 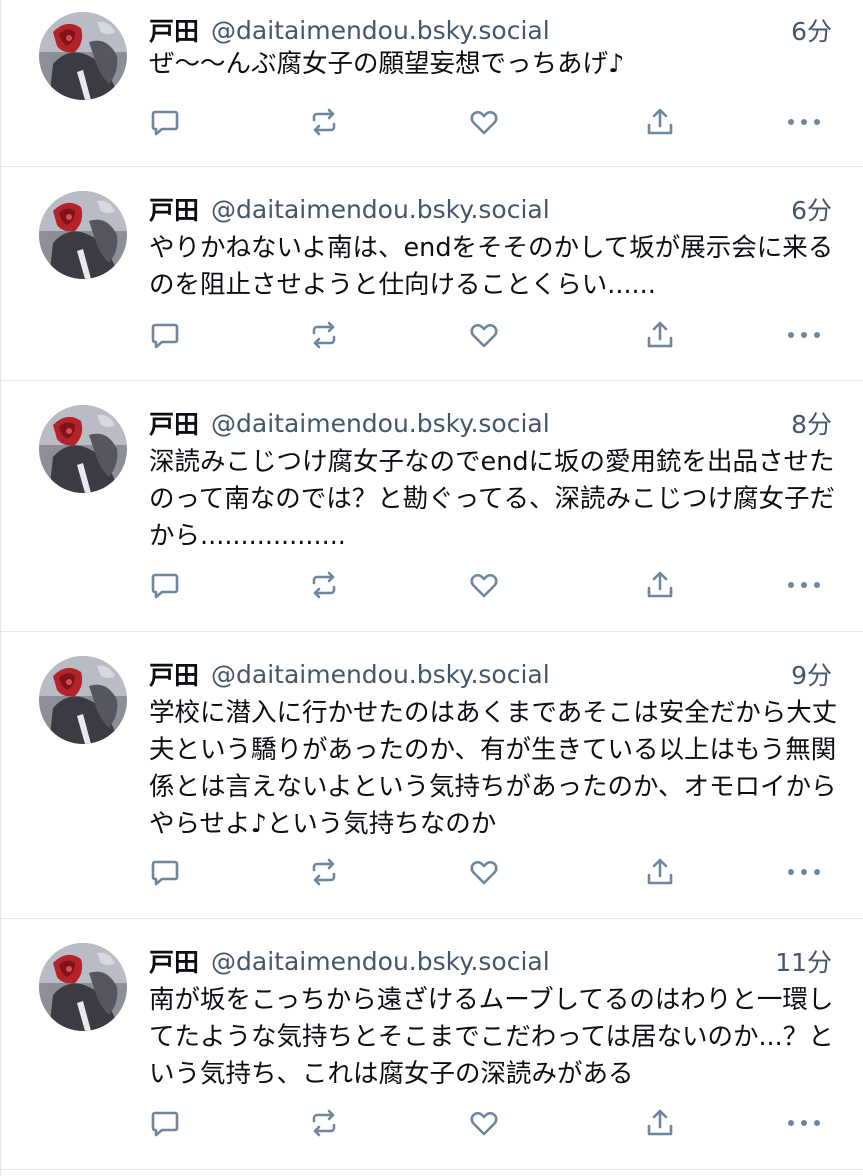 I want to click on post-header: 戸田 @daitaimendou.bsky.social 9分, so click(x=490, y=674).